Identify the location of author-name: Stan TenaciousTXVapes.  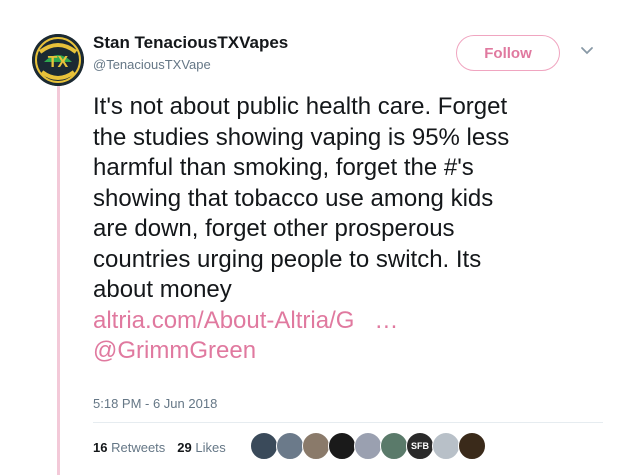
(190, 43).